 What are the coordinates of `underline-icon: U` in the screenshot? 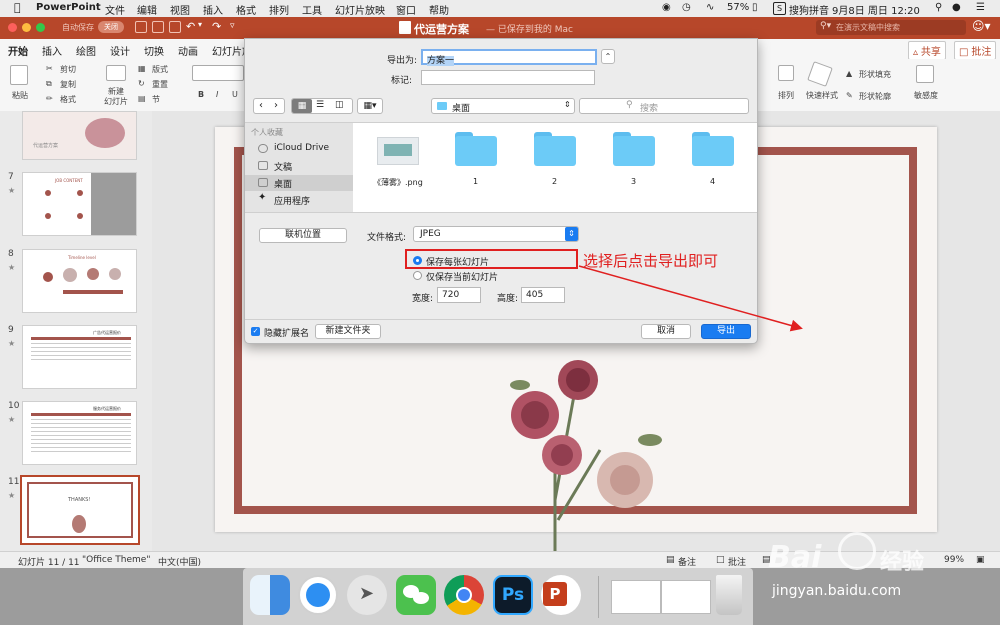 It's located at (235, 94).